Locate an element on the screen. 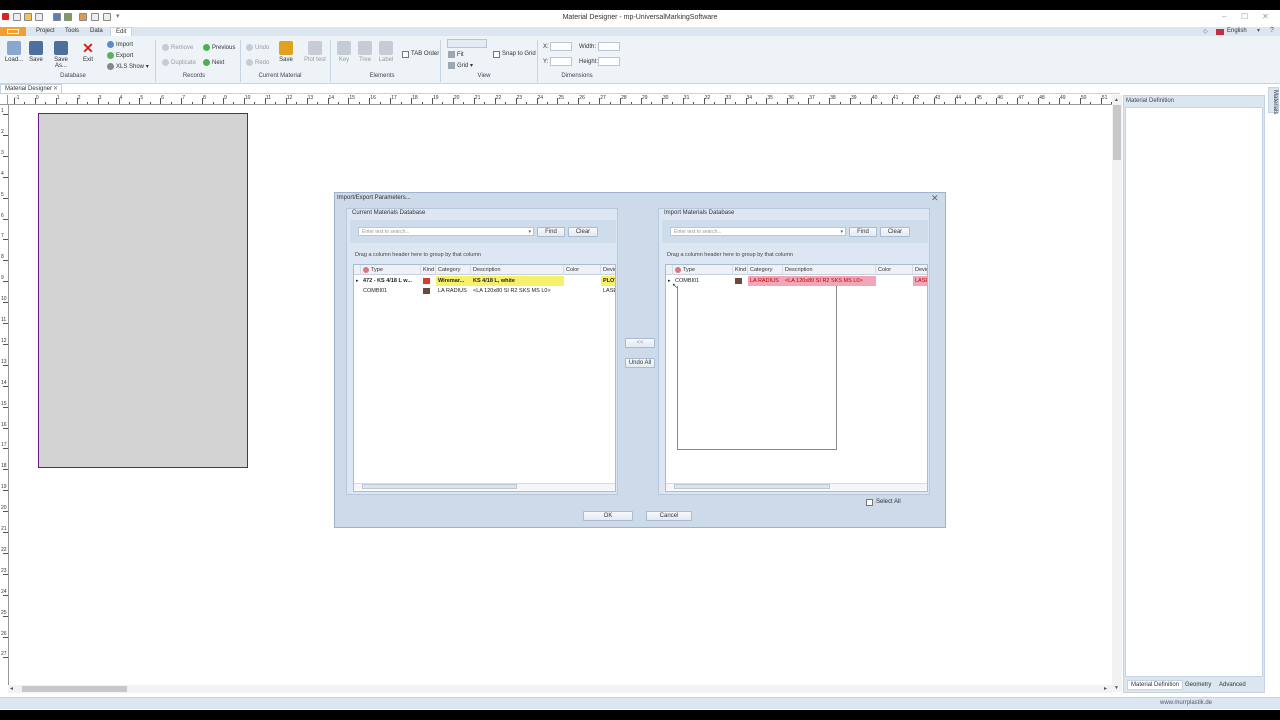 The image size is (1280, 720). menu-edit: Edit is located at coordinates (121, 31).